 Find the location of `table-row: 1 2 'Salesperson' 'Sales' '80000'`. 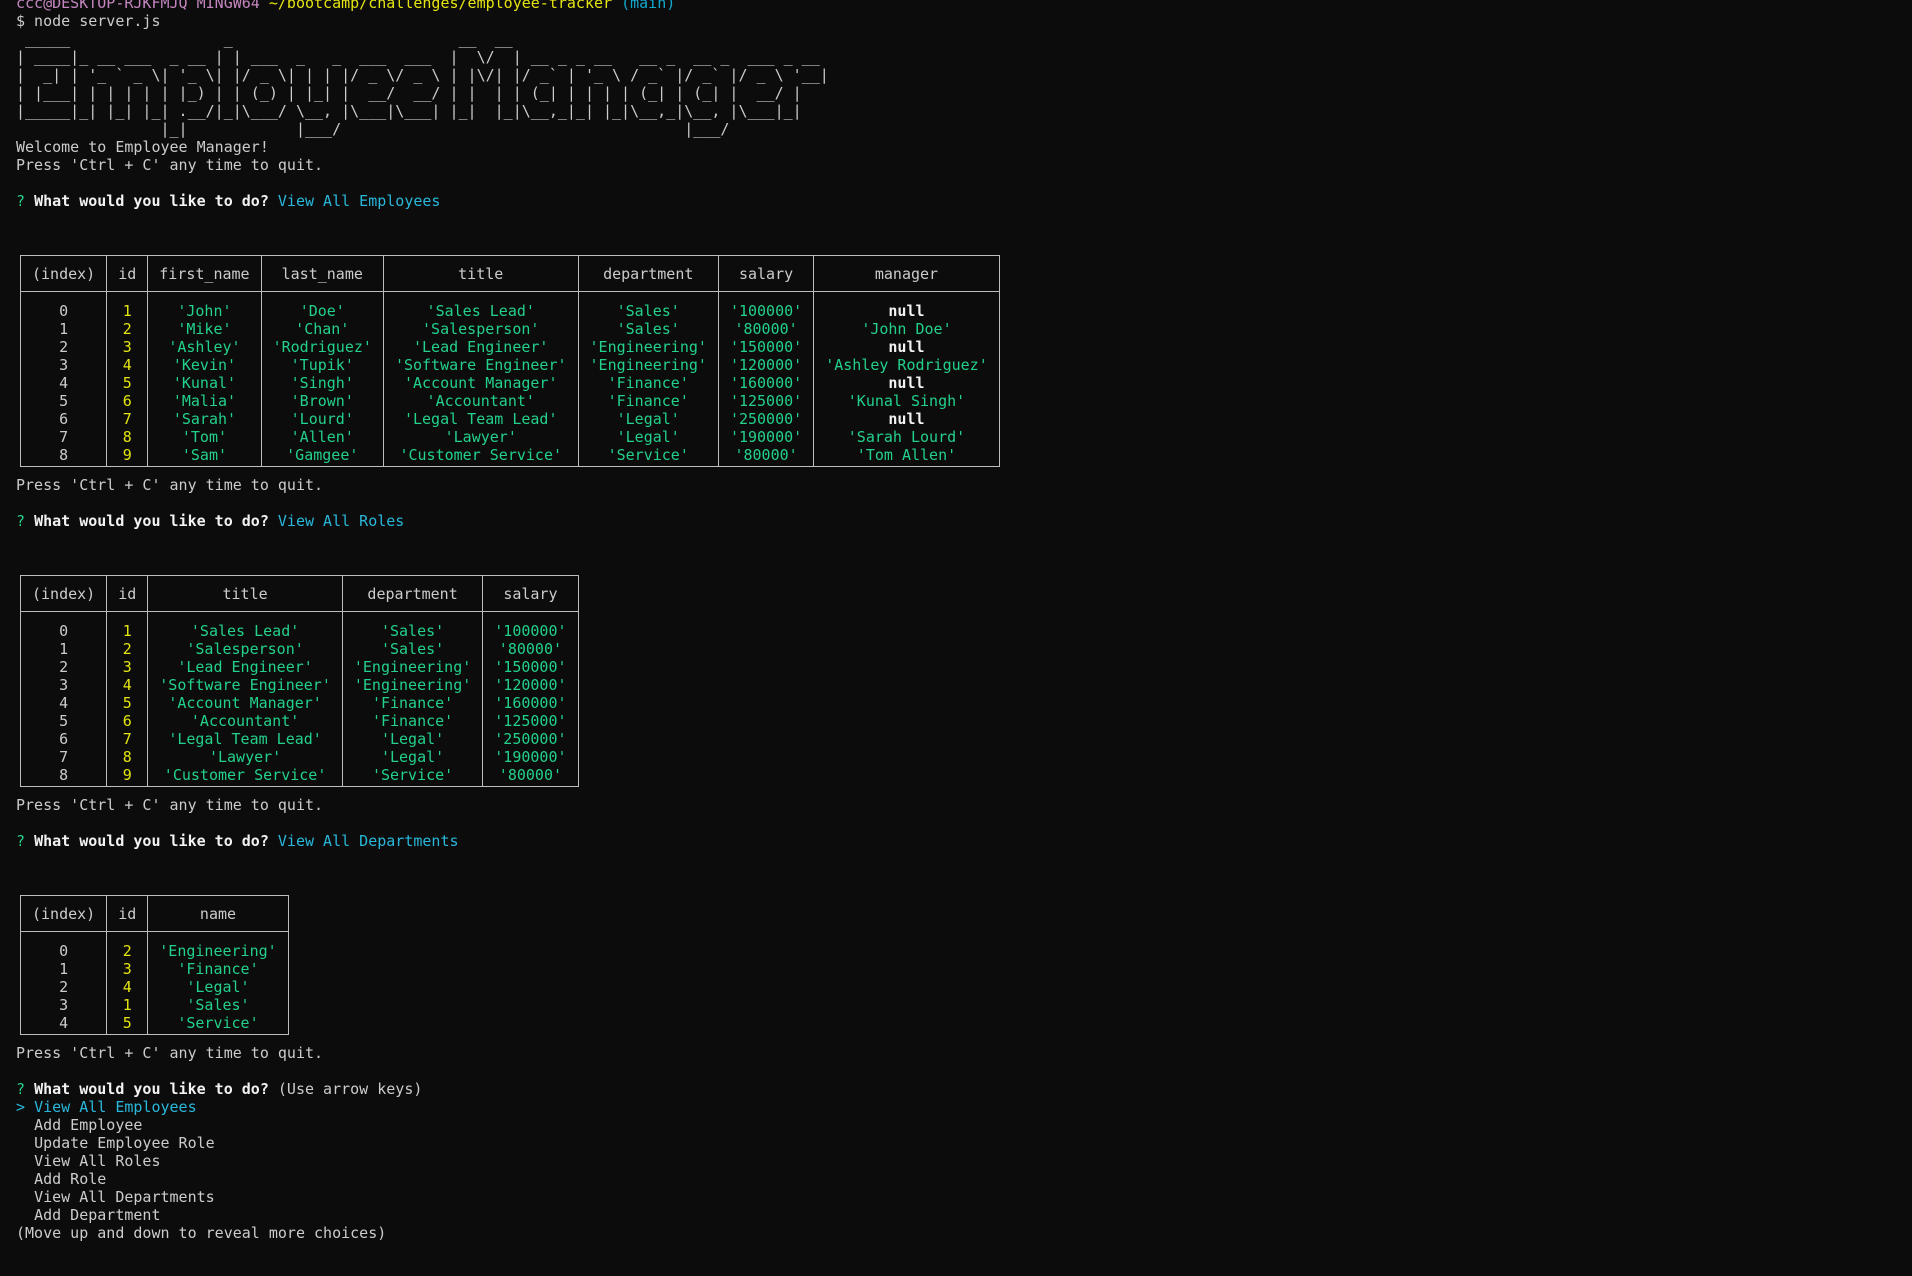

table-row: 1 2 'Salesperson' 'Sales' '80000' is located at coordinates (299, 649).